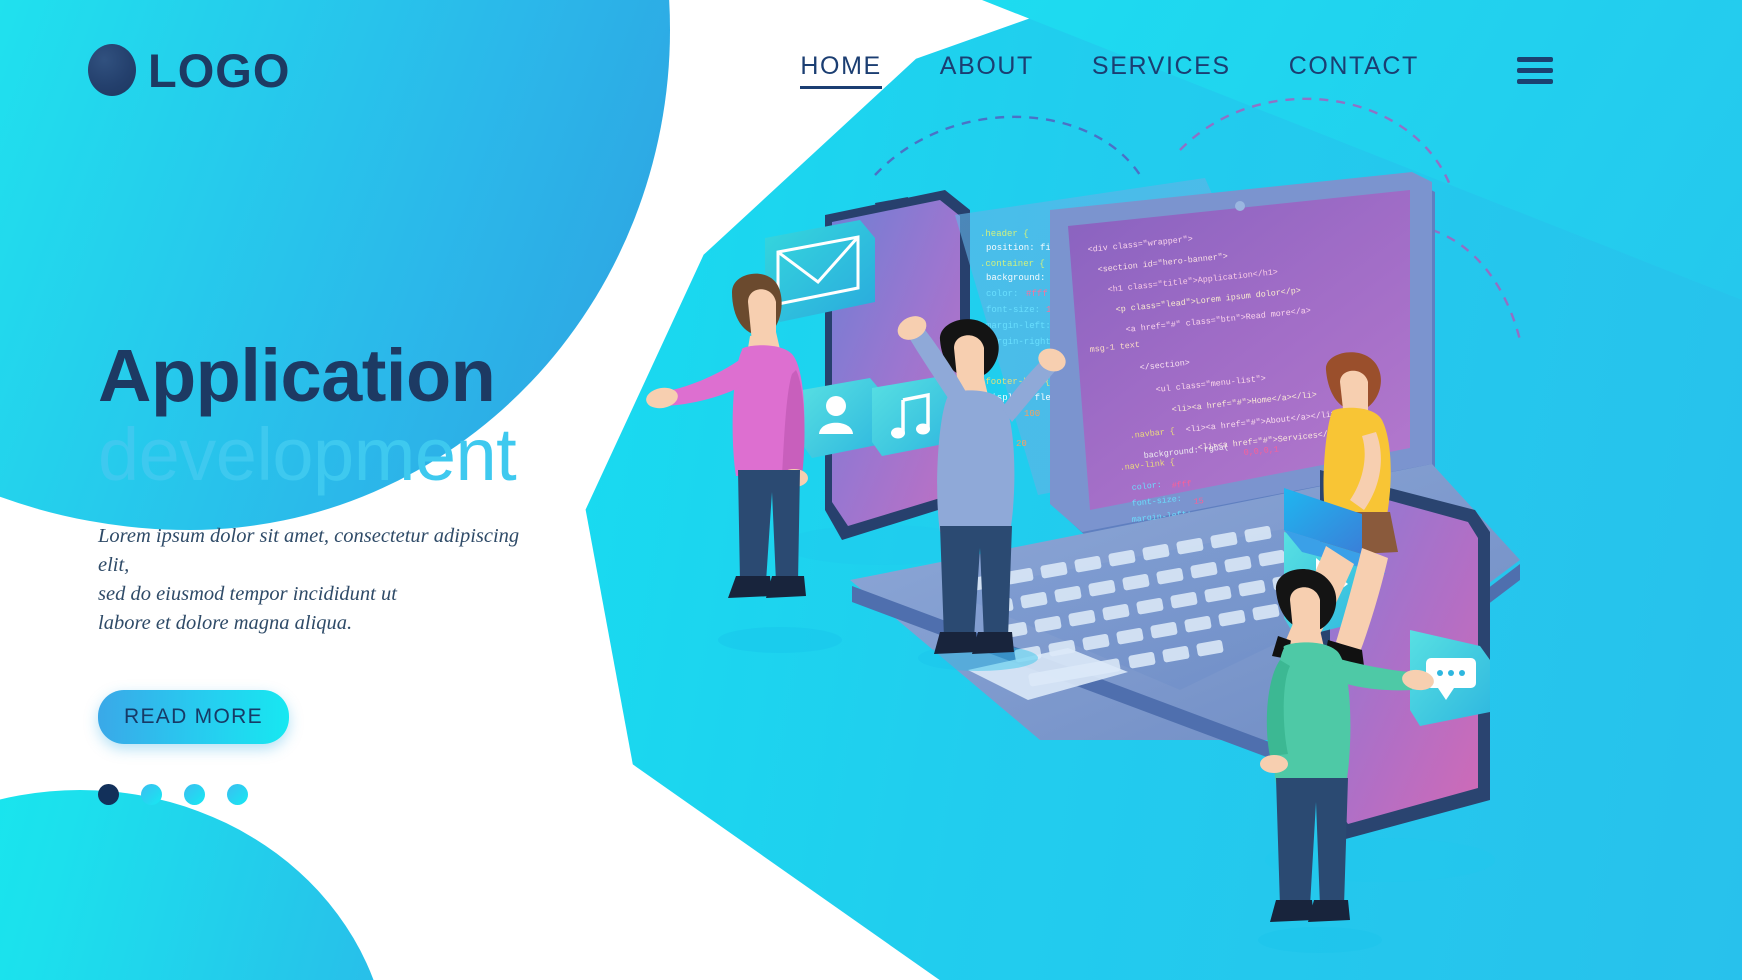  I want to click on svg-text: margin-left:, so click(1018, 326).